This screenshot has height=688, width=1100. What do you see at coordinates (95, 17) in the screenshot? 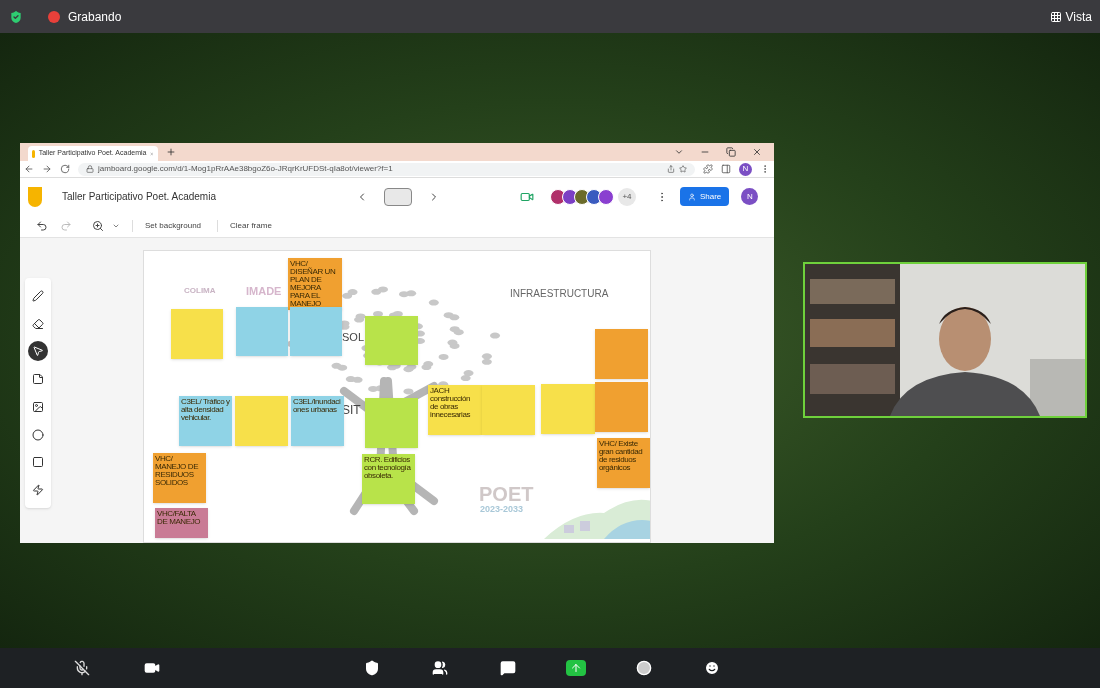
I see `recording-label: Grabando` at bounding box center [95, 17].